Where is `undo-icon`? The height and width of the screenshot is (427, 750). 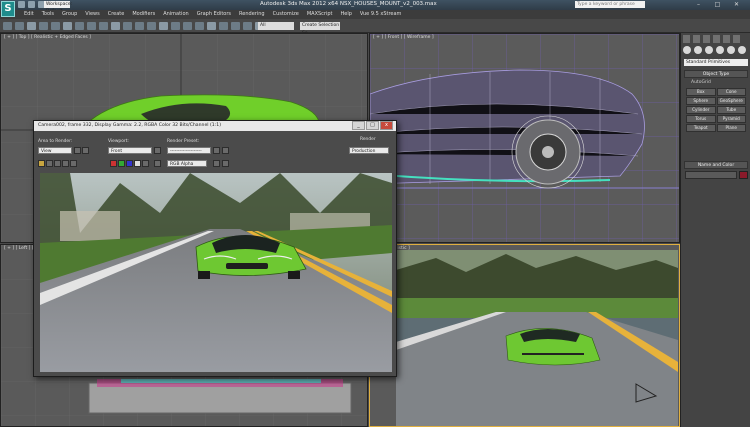
undo-icon is located at coordinates (7, 26).